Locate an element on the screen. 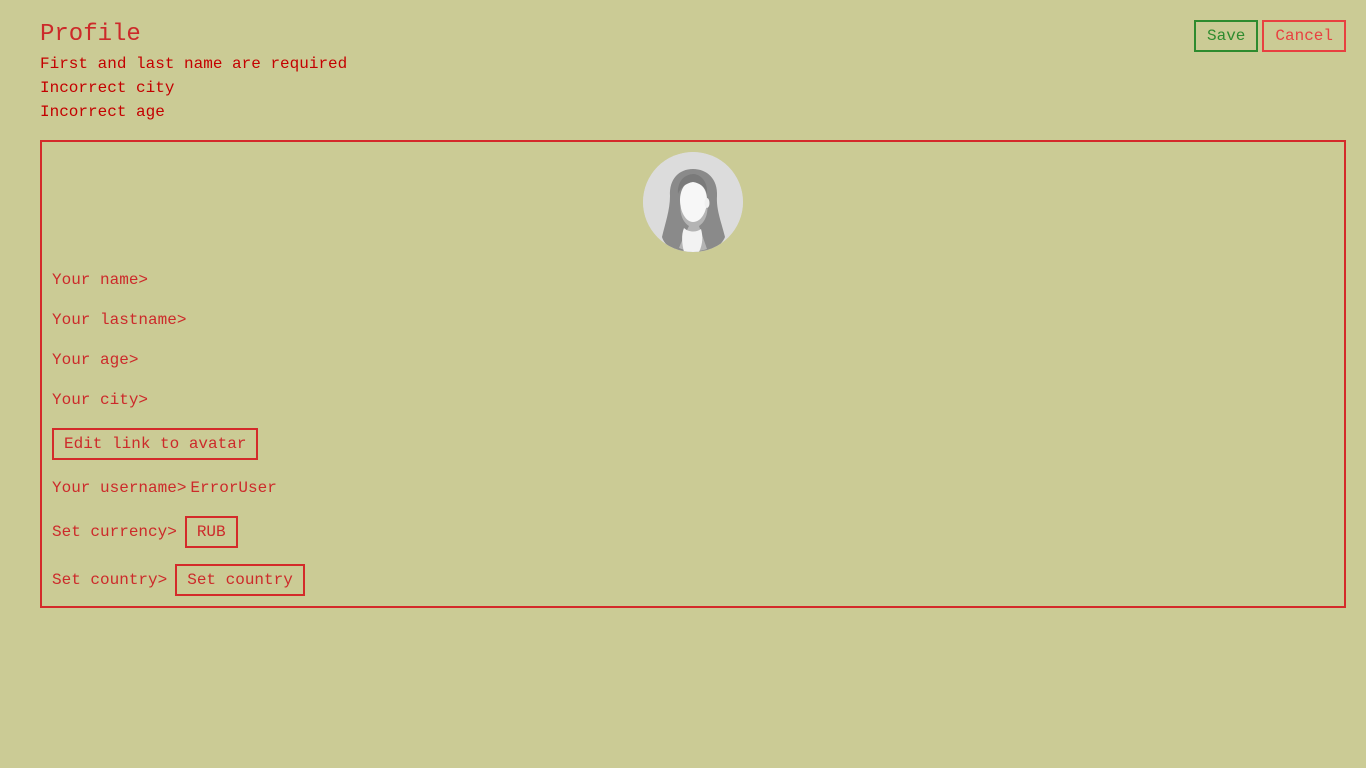 This screenshot has height=768, width=1366. username-row: Your username> ErrorUser is located at coordinates (164, 488).